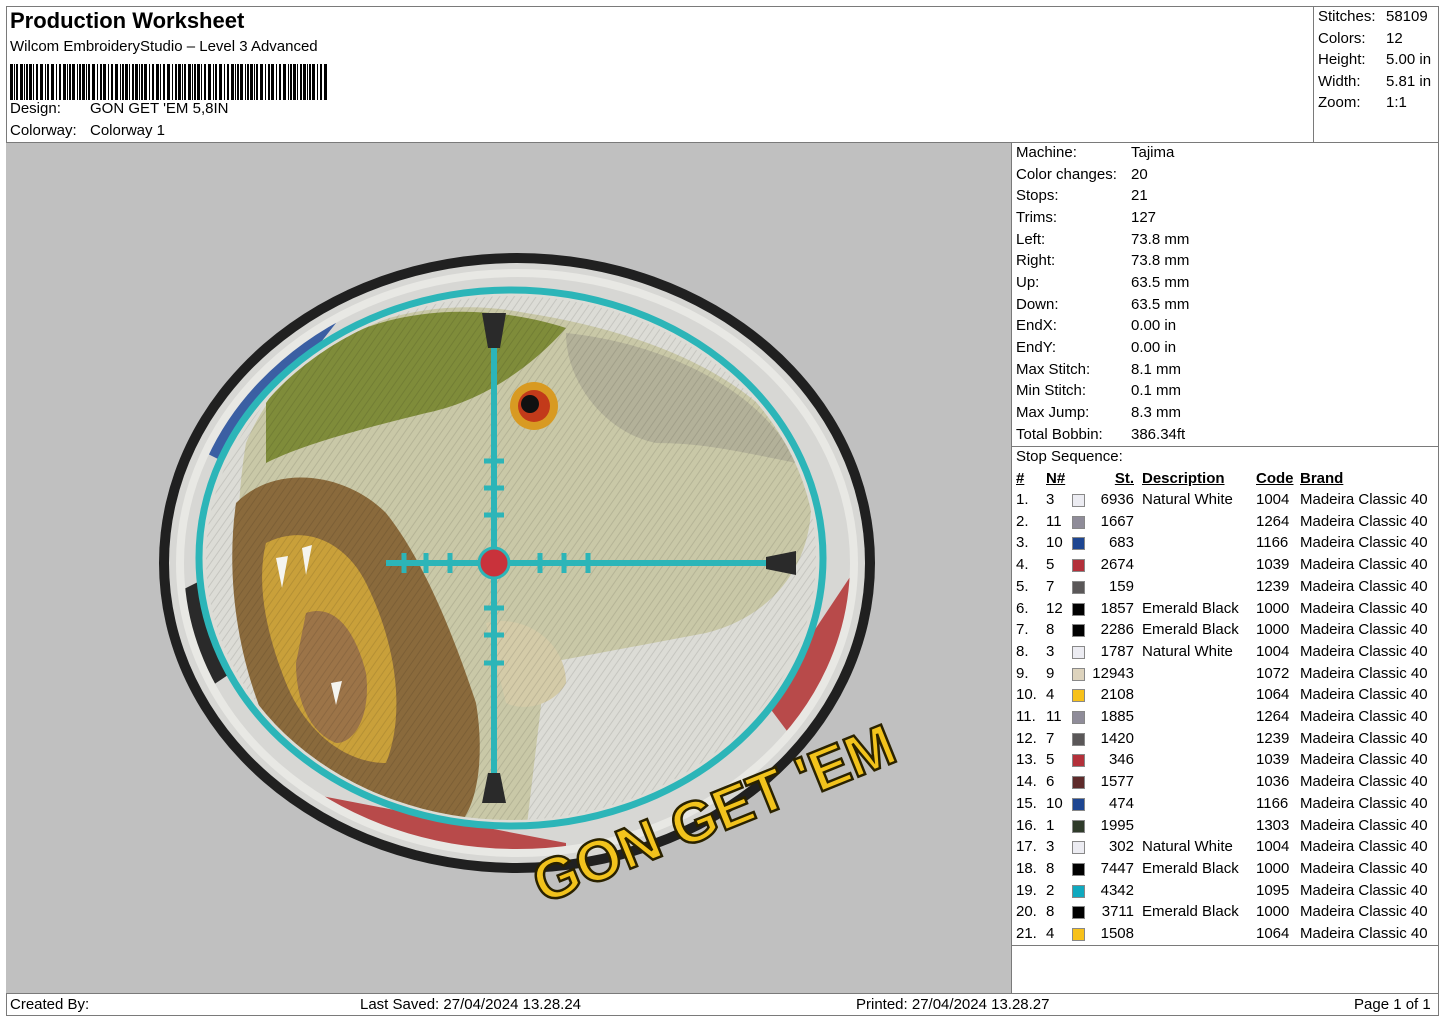 The width and height of the screenshot is (1445, 1021). What do you see at coordinates (1022, 499) in the screenshot?
I see `cell-idx: 1.` at bounding box center [1022, 499].